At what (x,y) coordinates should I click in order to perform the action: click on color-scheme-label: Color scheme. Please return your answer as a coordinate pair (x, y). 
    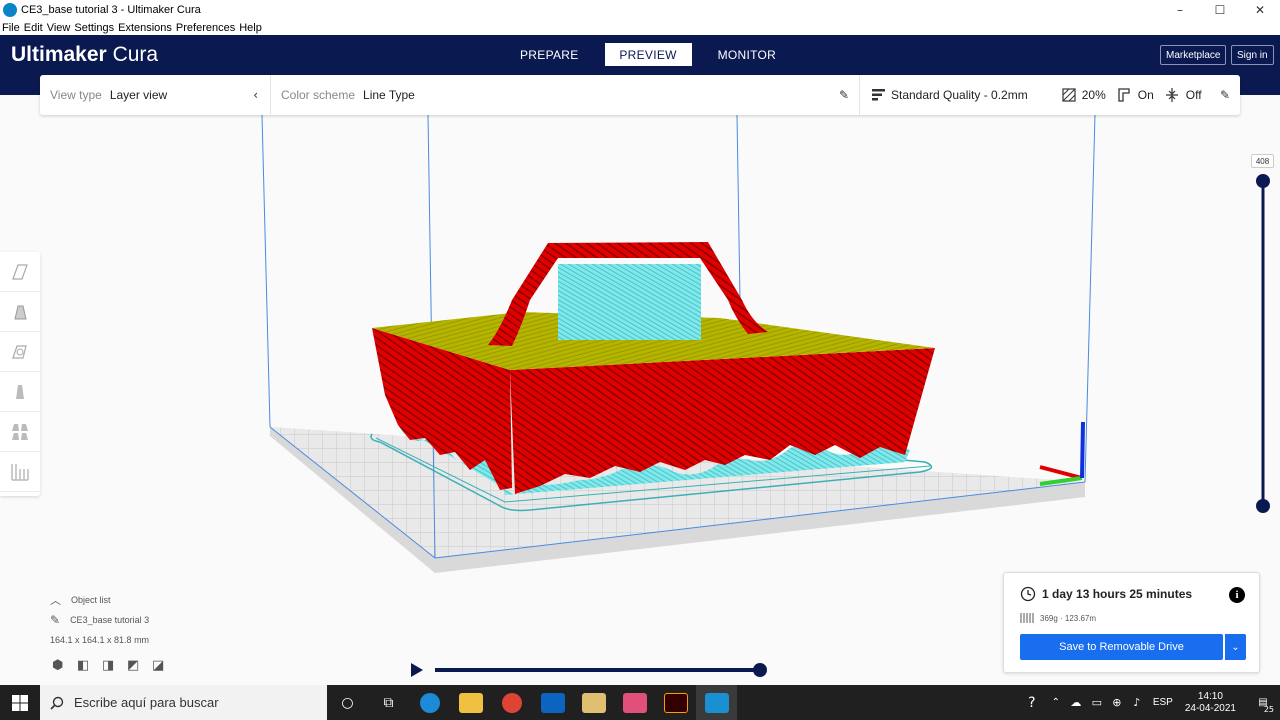
    Looking at the image, I should click on (318, 95).